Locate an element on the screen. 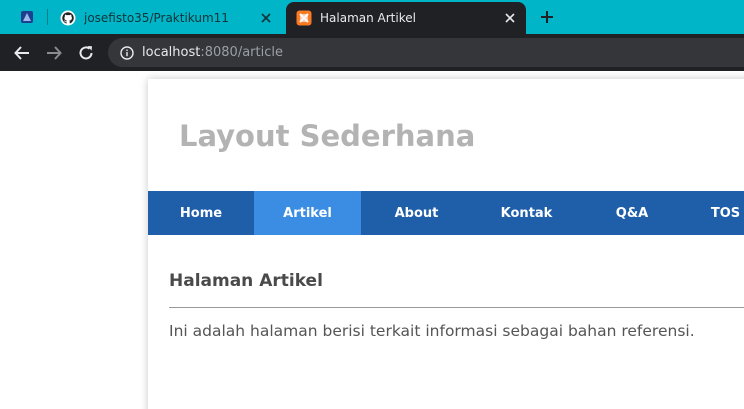  main-nav: Home Artikel About Kontak Q&A TOS is located at coordinates (446, 213).